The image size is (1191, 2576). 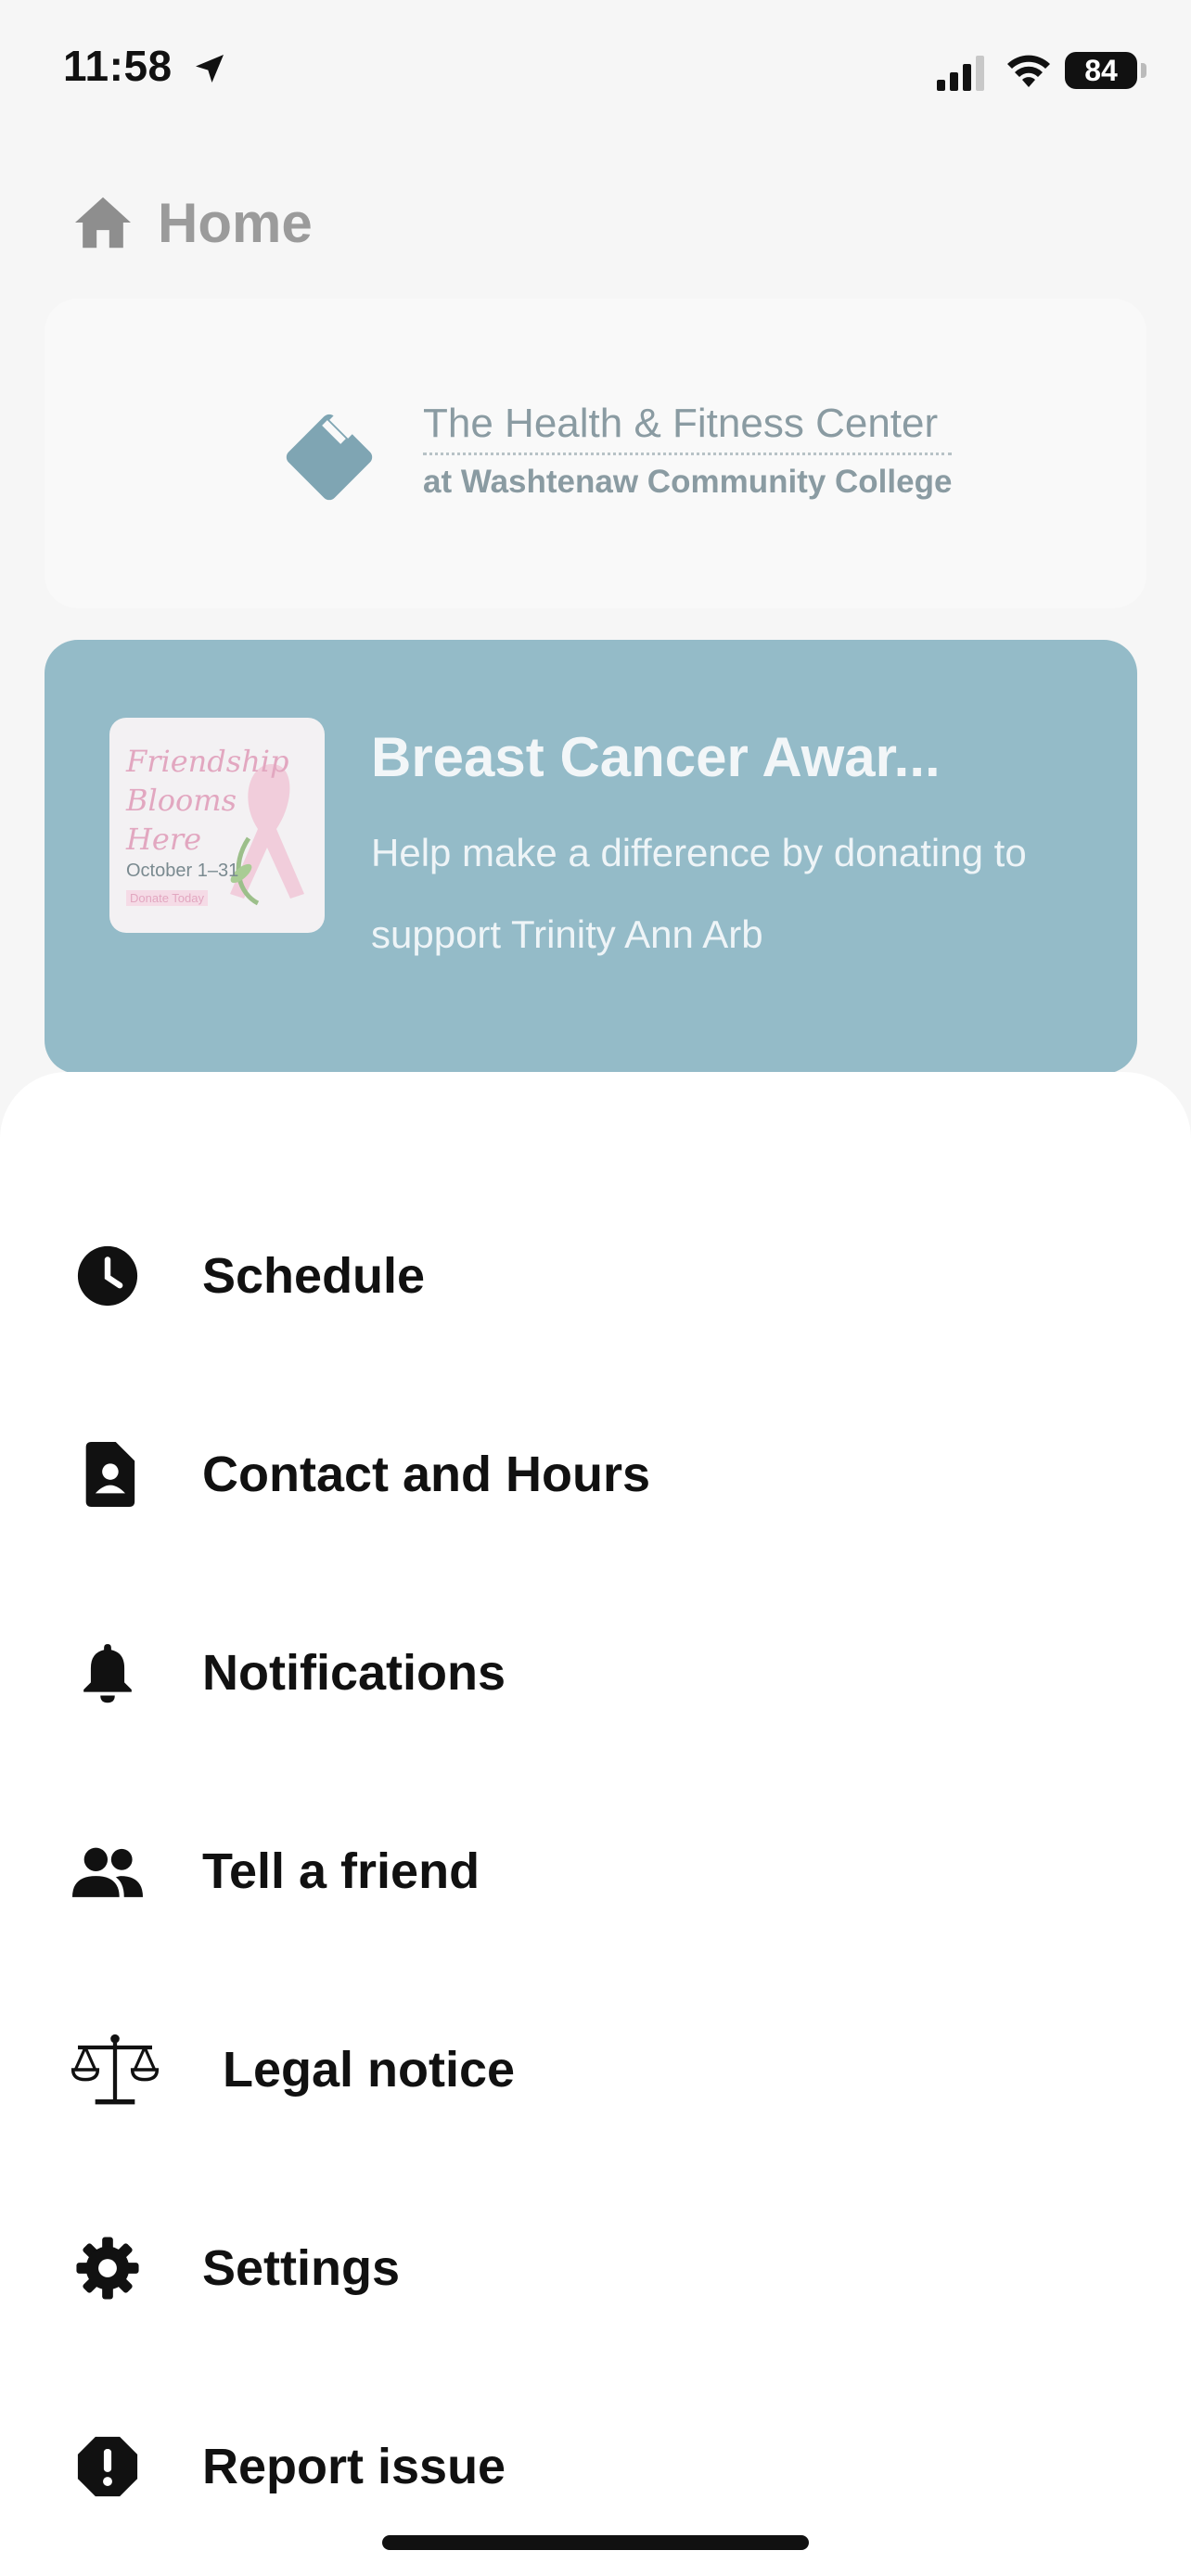 I want to click on contact-card-icon, so click(x=108, y=1474).